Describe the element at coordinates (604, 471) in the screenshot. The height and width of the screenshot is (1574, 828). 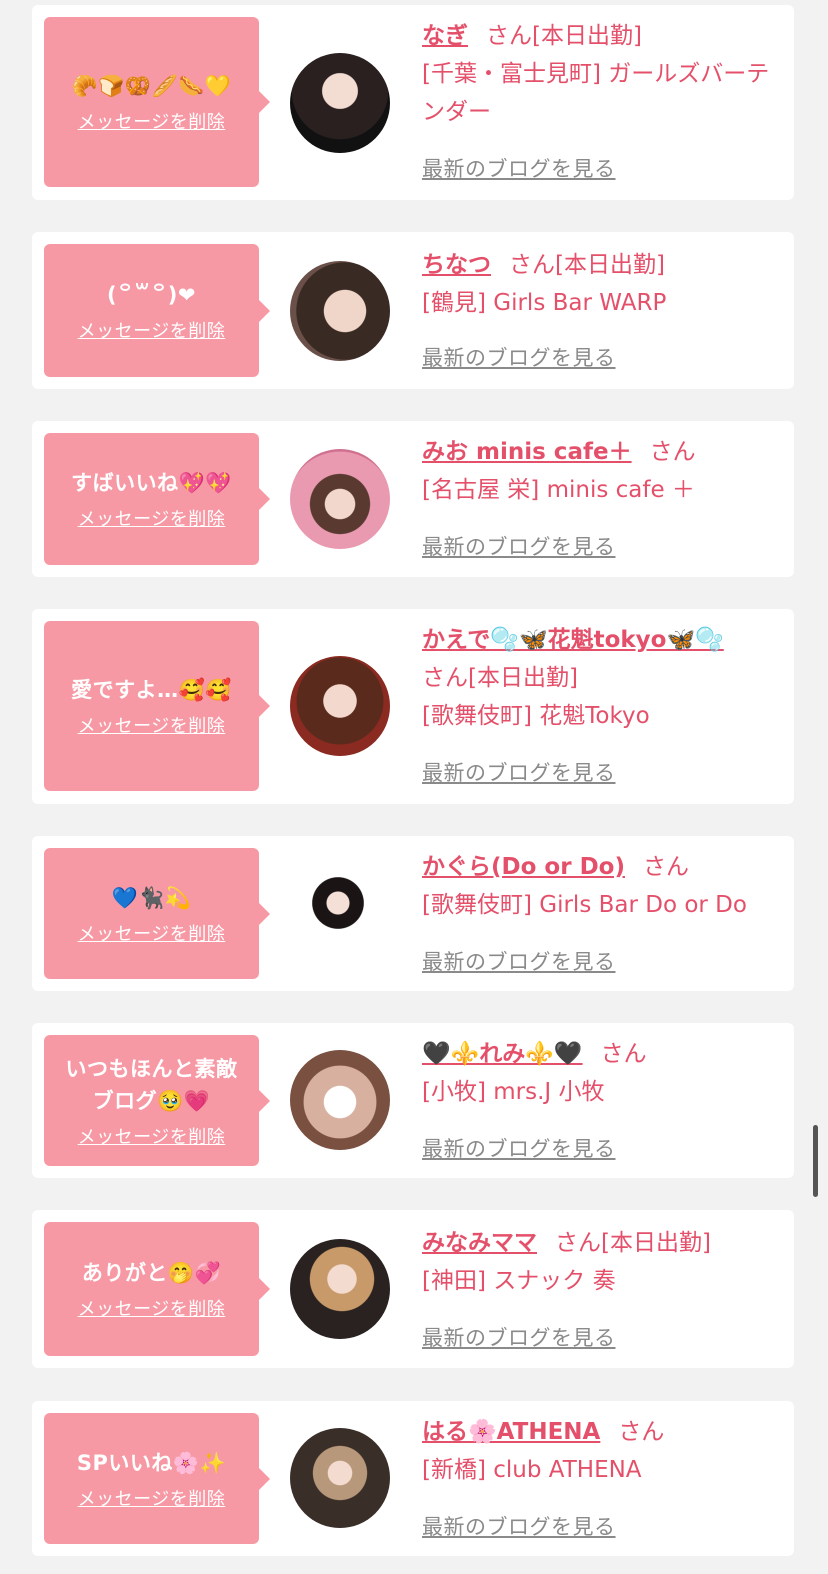
I see `profile-info: みお minis cafe＋ さん [名古屋 栄] minis cafe ＋` at that location.